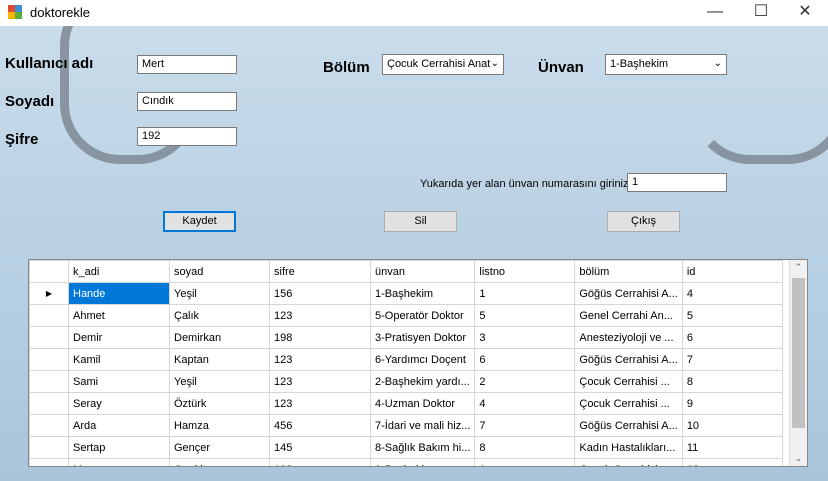 The height and width of the screenshot is (481, 828). What do you see at coordinates (798, 353) in the screenshot?
I see `scrollbar-thumb` at bounding box center [798, 353].